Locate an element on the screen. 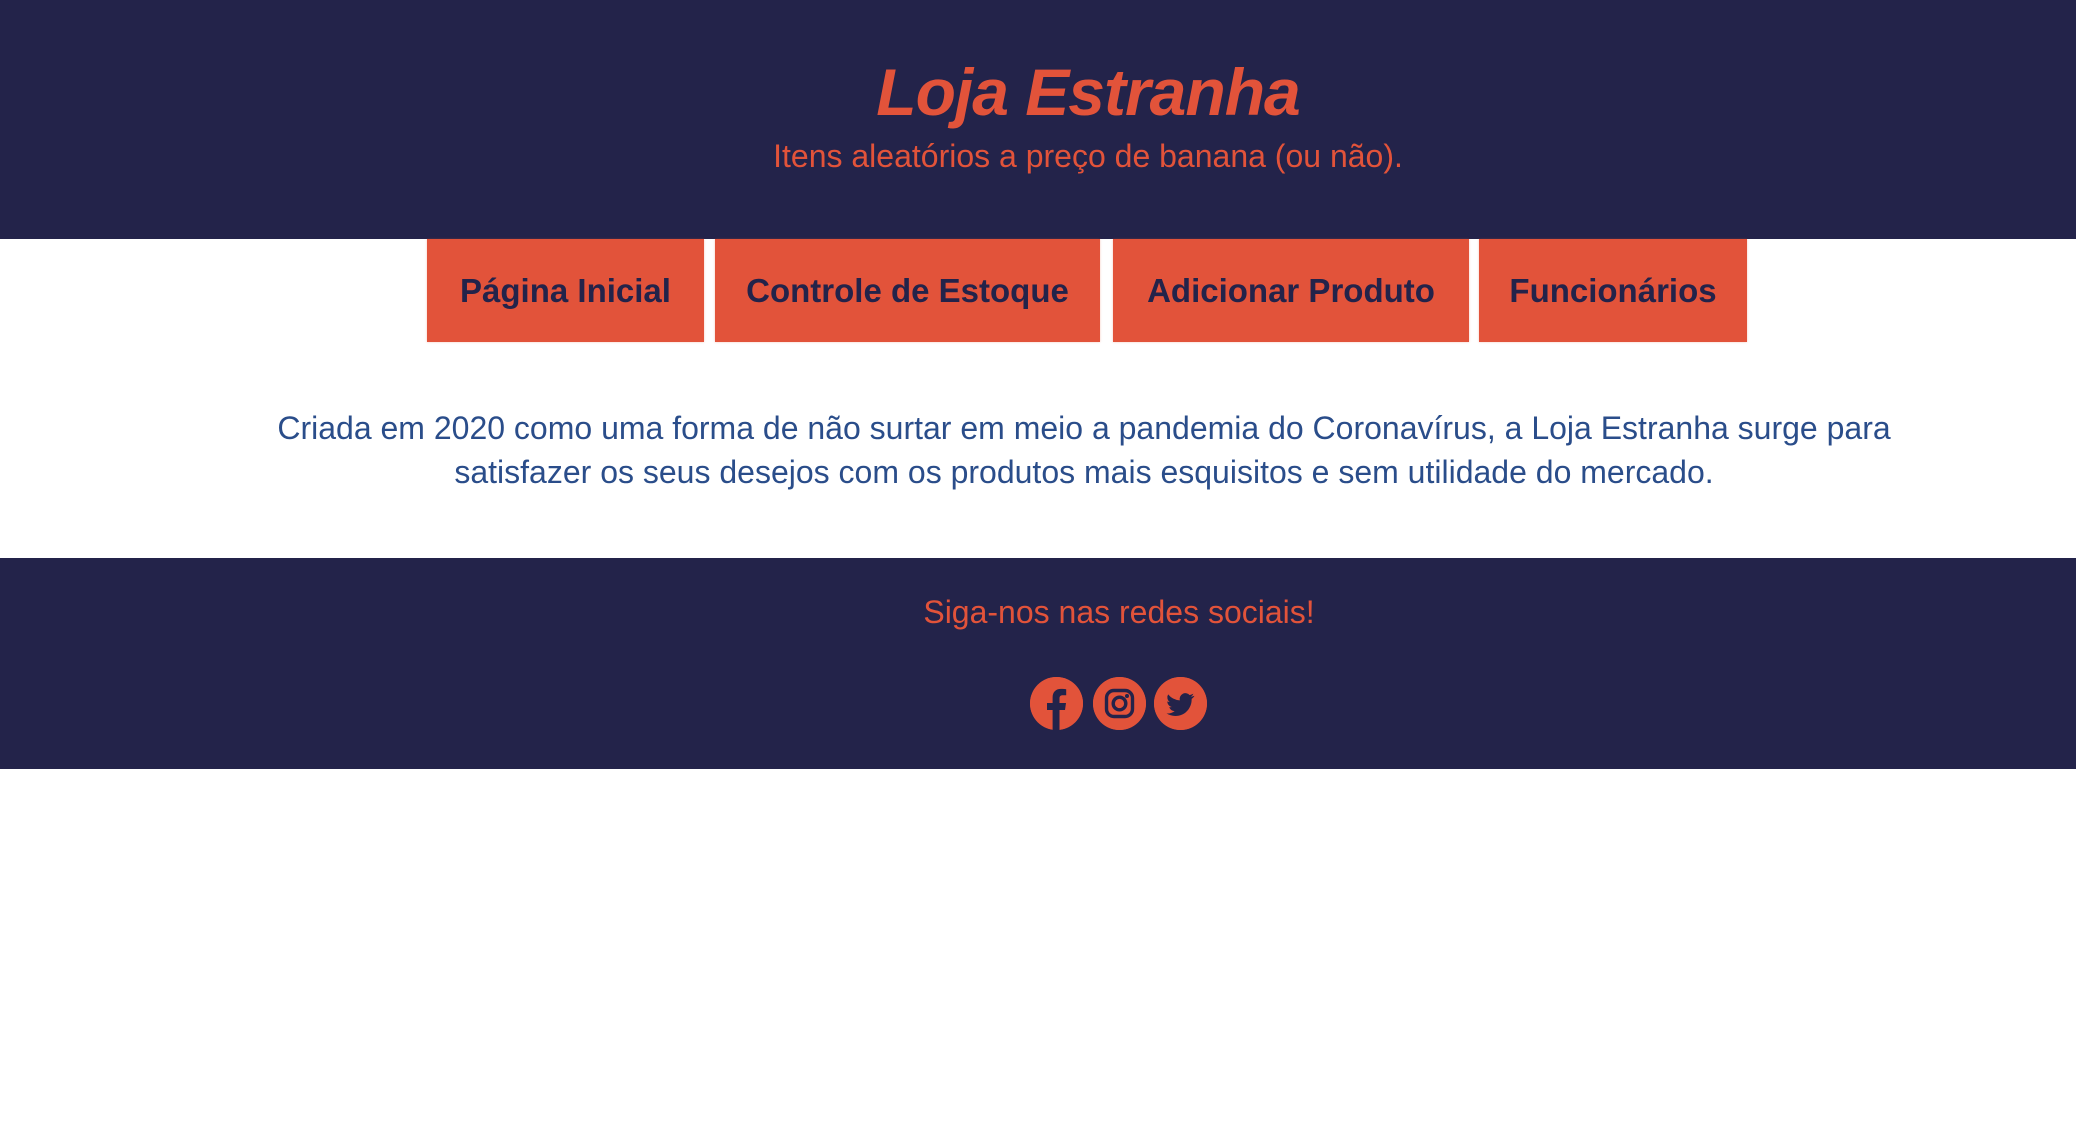 The height and width of the screenshot is (1142, 2076). nav-add-product-button: Adicionar Produto is located at coordinates (1291, 290).